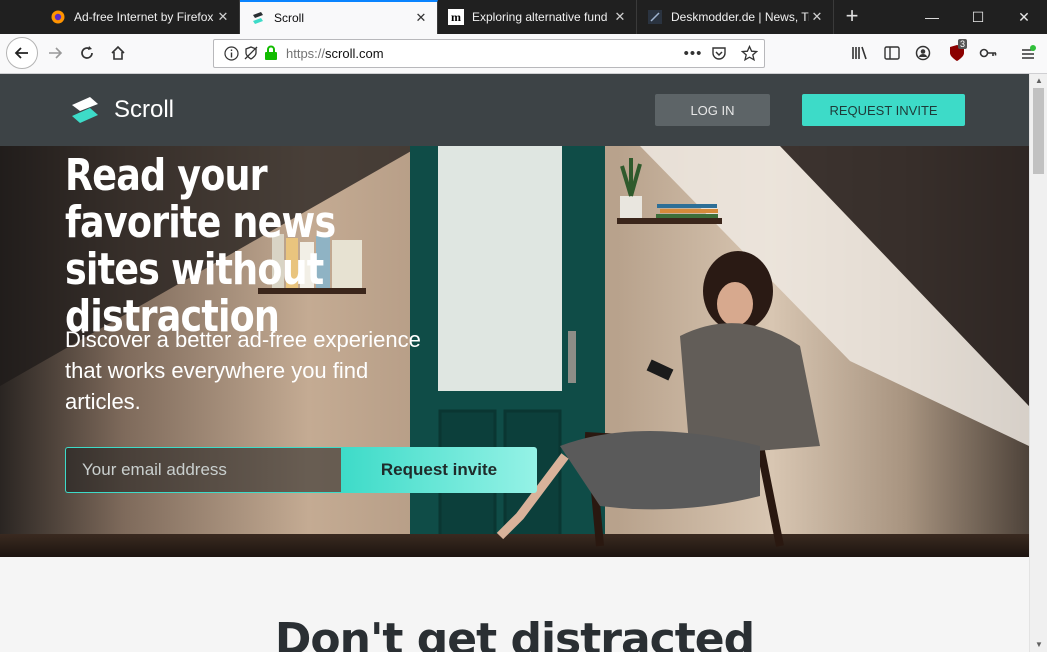 Image resolution: width=1047 pixels, height=652 pixels. Describe the element at coordinates (489, 53) in the screenshot. I see `address-bar: https://scroll.com •••` at that location.